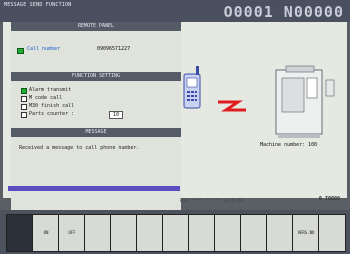 This screenshot has width=350, height=254. What do you see at coordinates (289, 145) in the screenshot?
I see `machine-number-label: Machine number: 100` at bounding box center [289, 145].